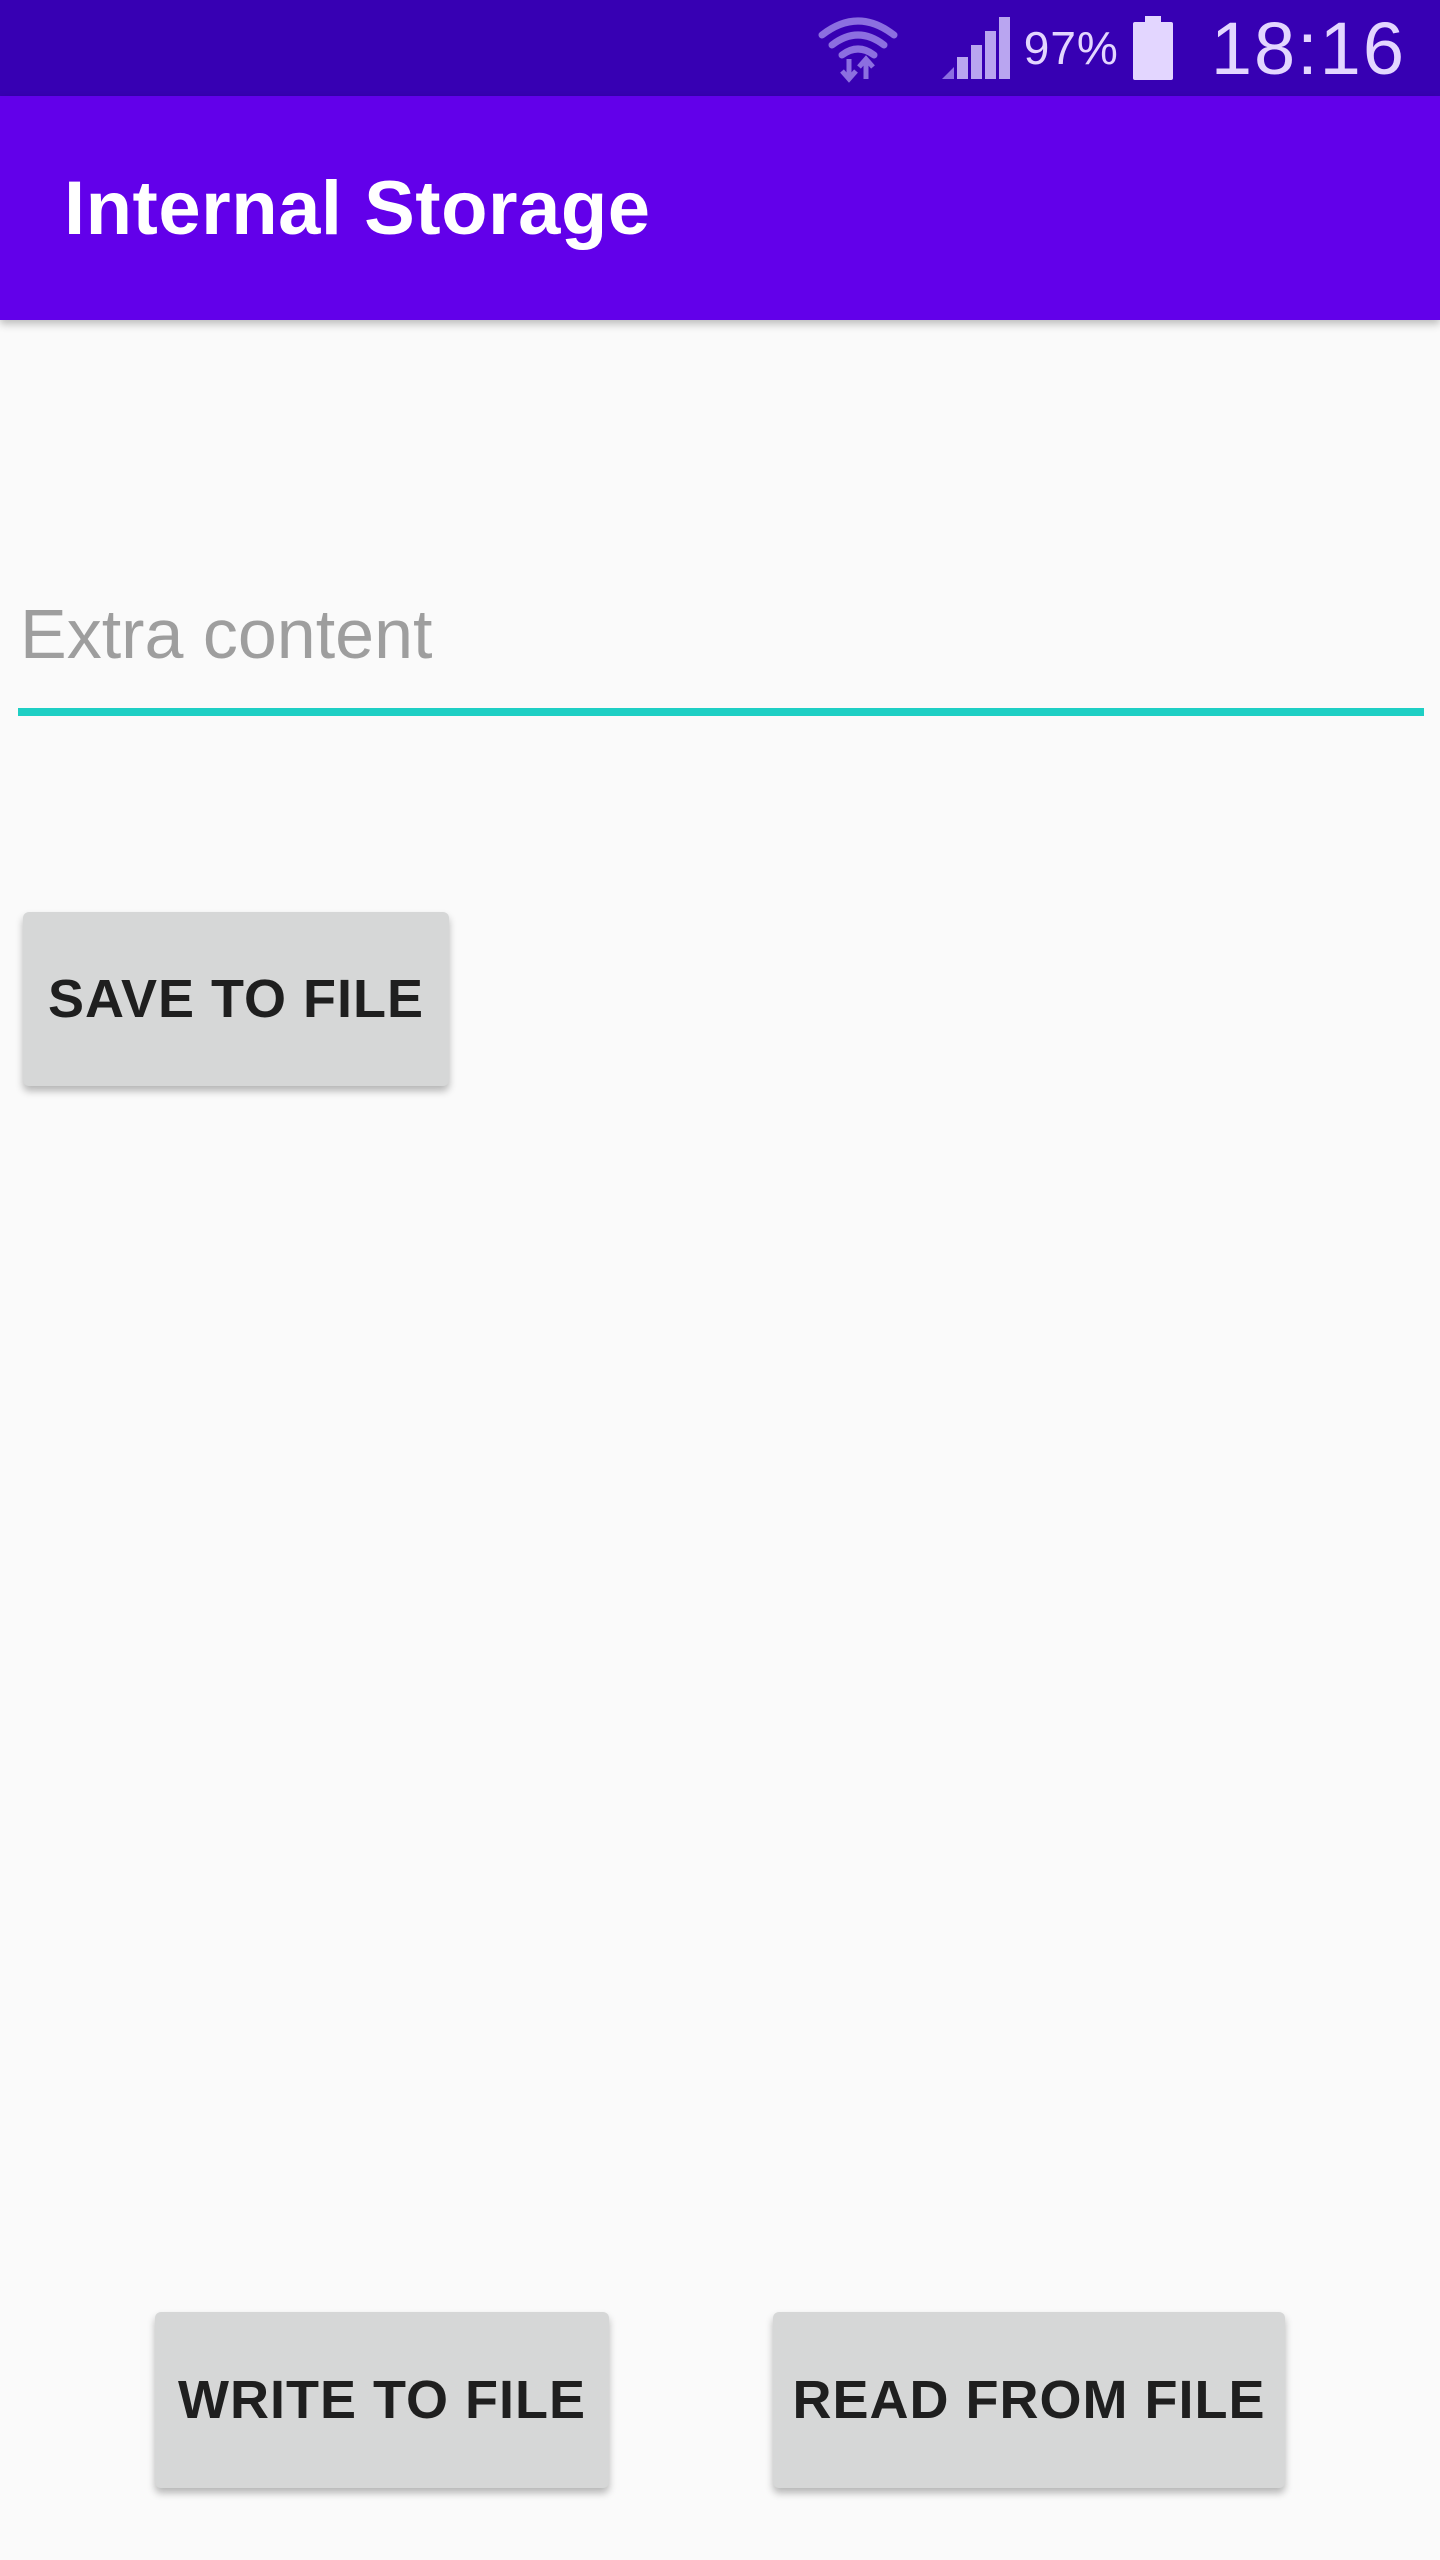 The image size is (1440, 2560). I want to click on input-underline, so click(721, 712).